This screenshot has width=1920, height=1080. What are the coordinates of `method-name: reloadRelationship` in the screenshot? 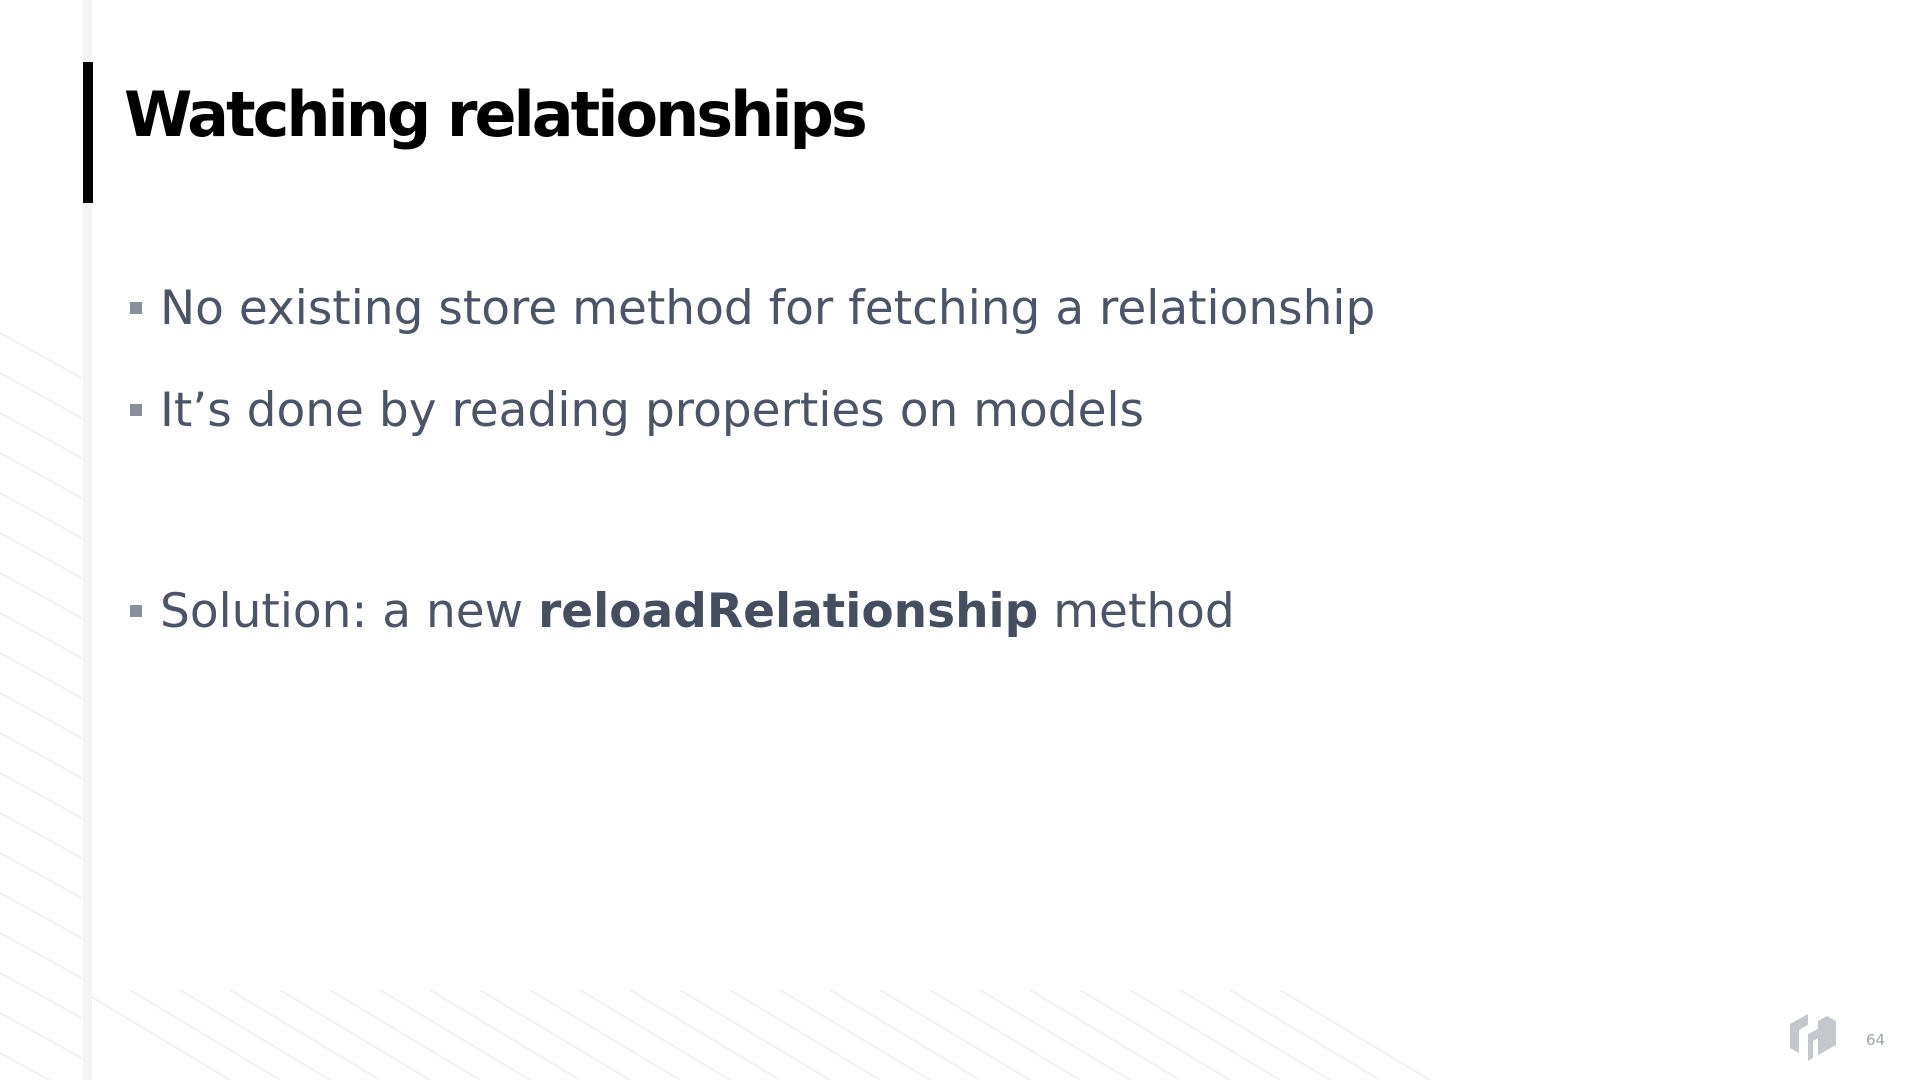 It's located at (788, 611).